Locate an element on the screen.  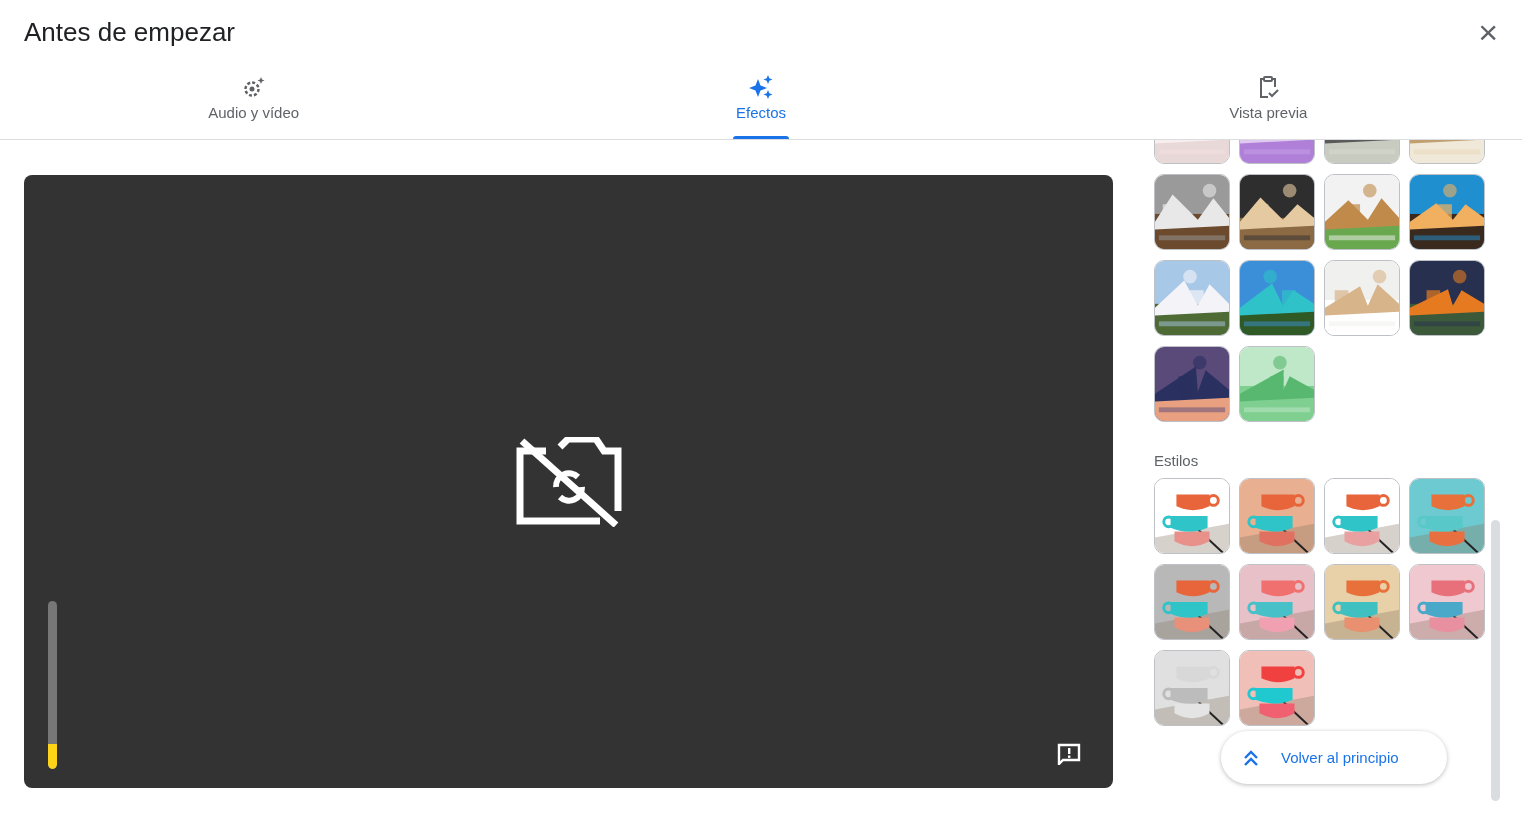
feedback-icon is located at coordinates (1069, 754).